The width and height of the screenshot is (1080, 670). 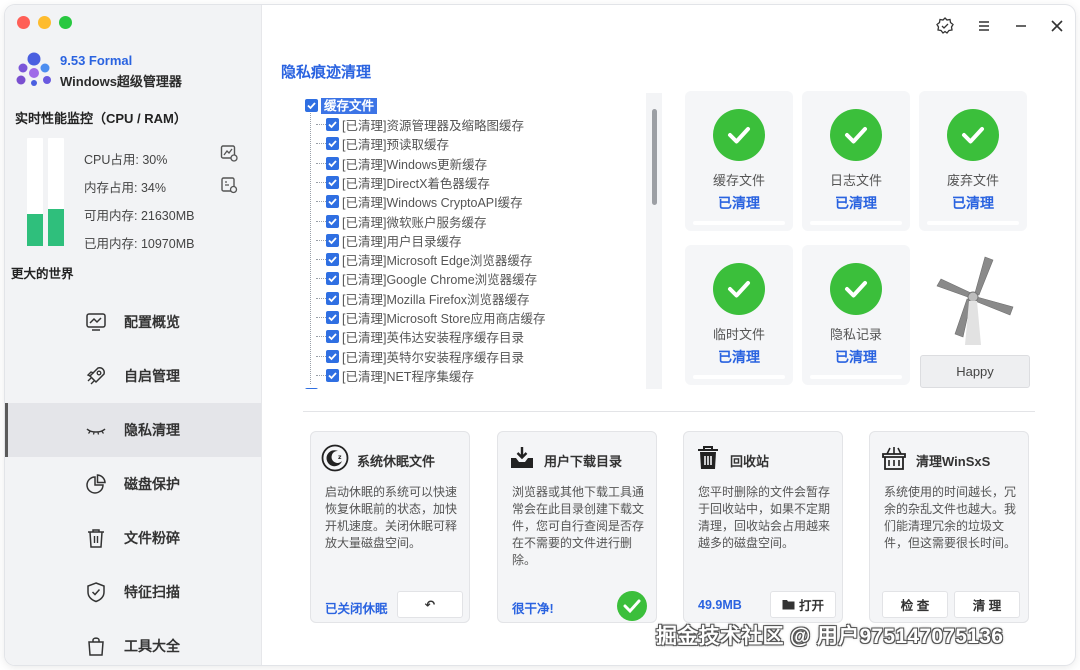 I want to click on minimize-dot, so click(x=44, y=22).